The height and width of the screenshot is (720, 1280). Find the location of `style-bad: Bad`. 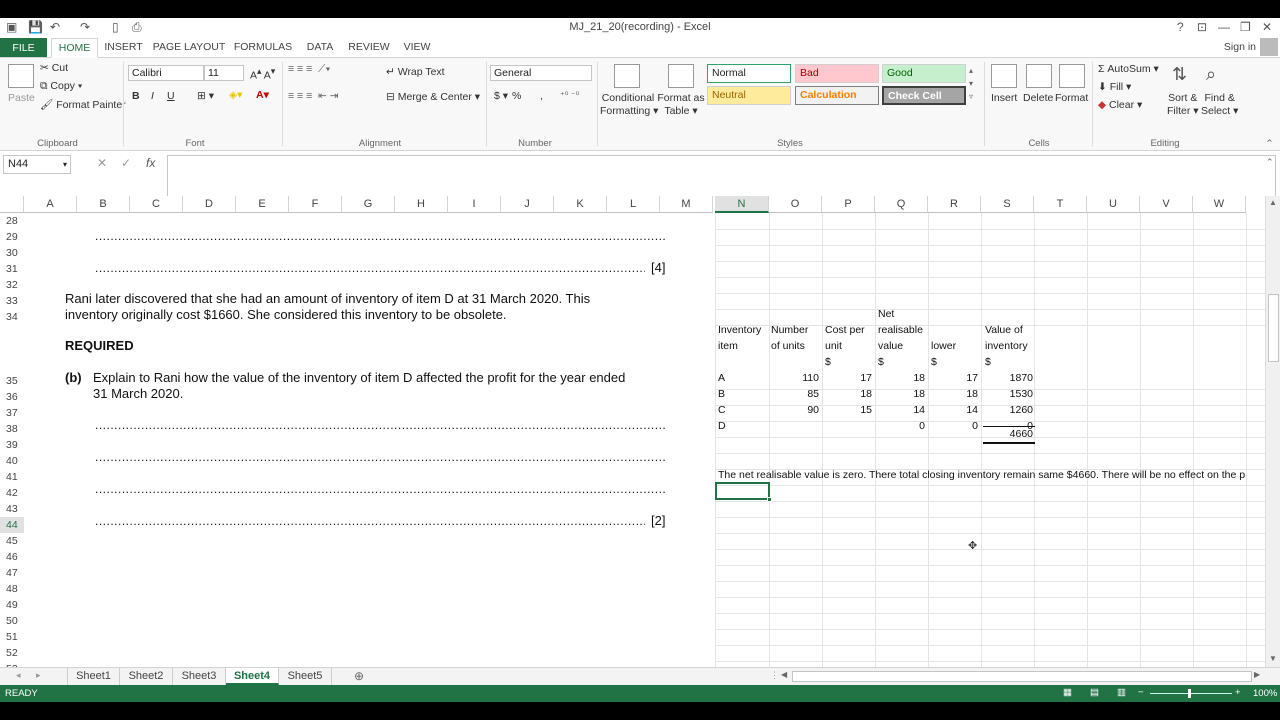

style-bad: Bad is located at coordinates (837, 73).